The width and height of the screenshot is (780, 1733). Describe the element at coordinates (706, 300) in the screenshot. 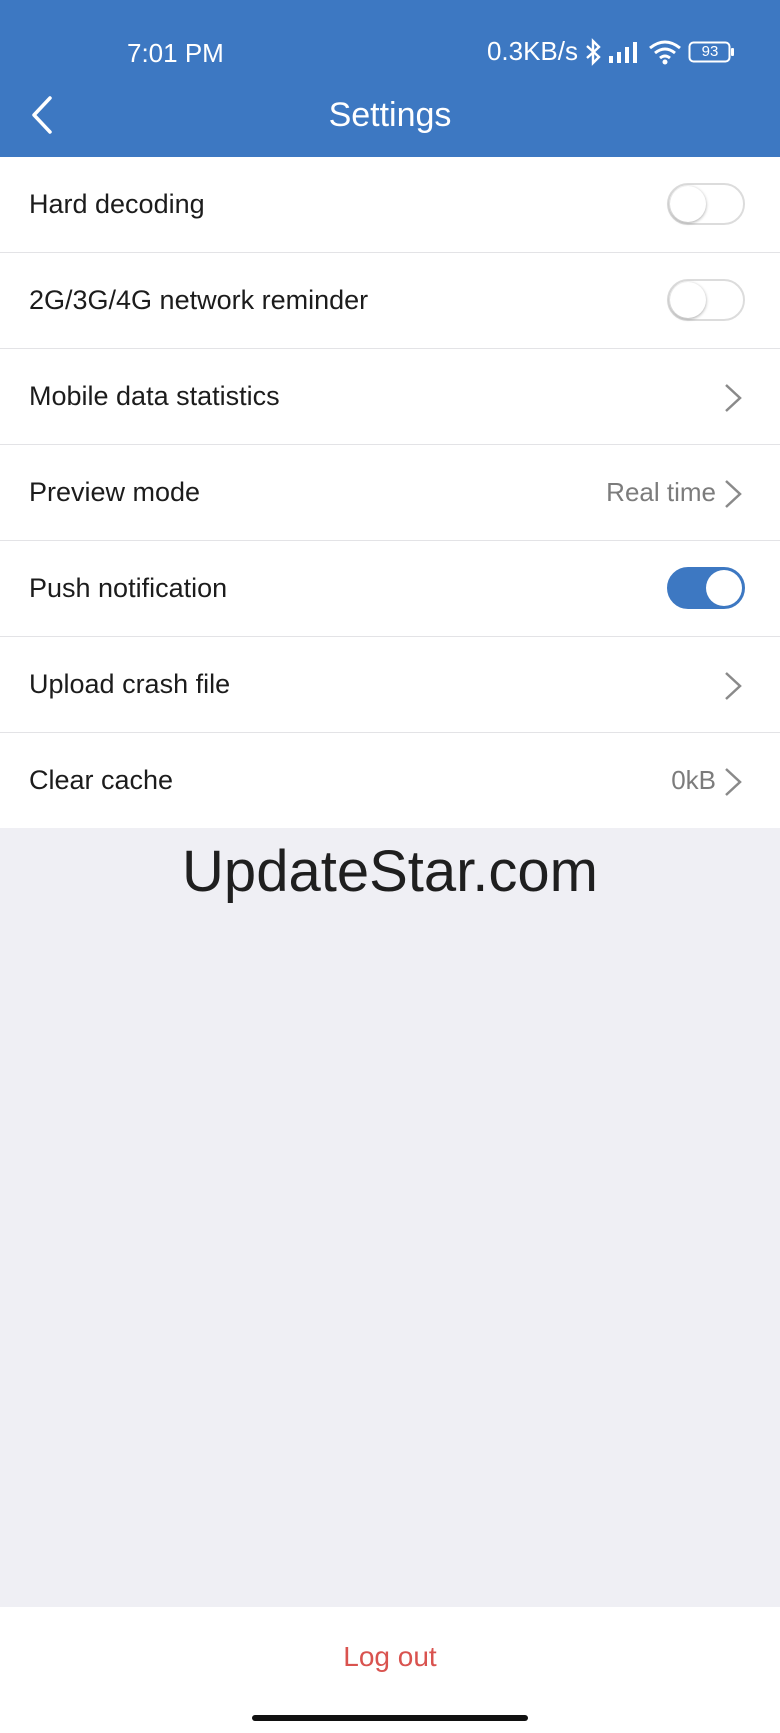

I see `network-reminder-toggle` at that location.